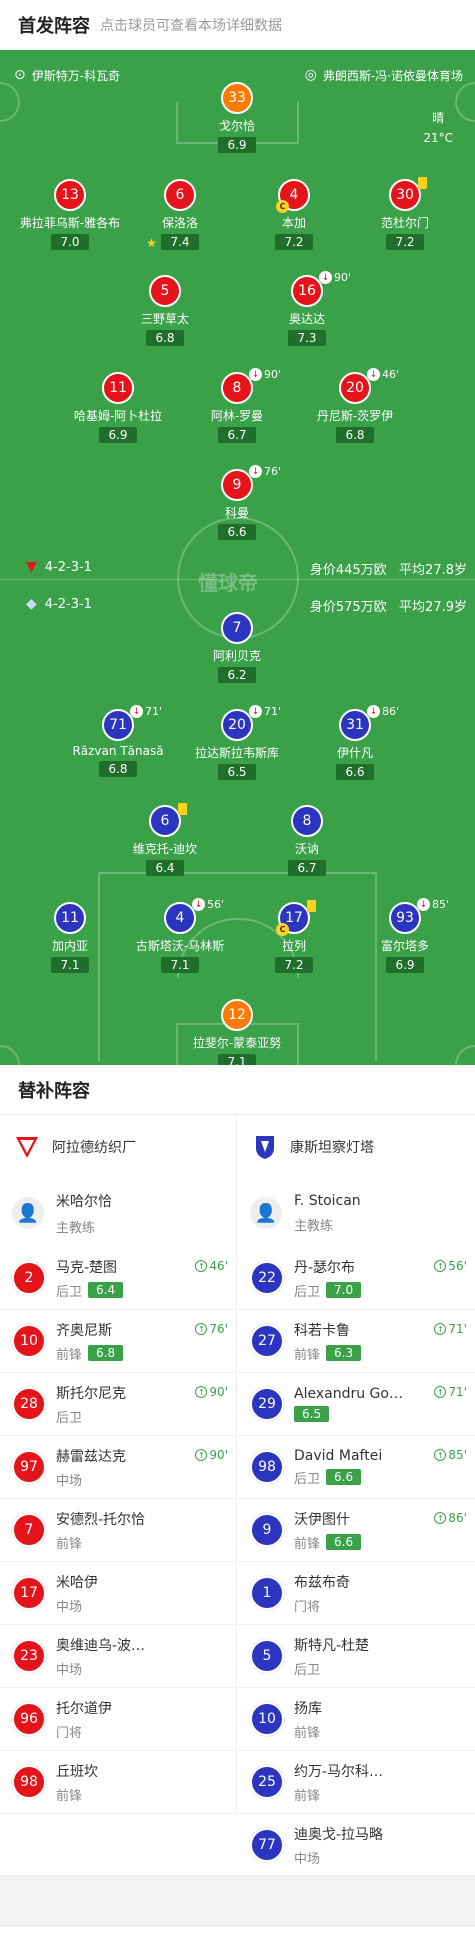 The width and height of the screenshot is (475, 1935). Describe the element at coordinates (294, 936) in the screenshot. I see `away-player: 17 C 拉列 7.2` at that location.